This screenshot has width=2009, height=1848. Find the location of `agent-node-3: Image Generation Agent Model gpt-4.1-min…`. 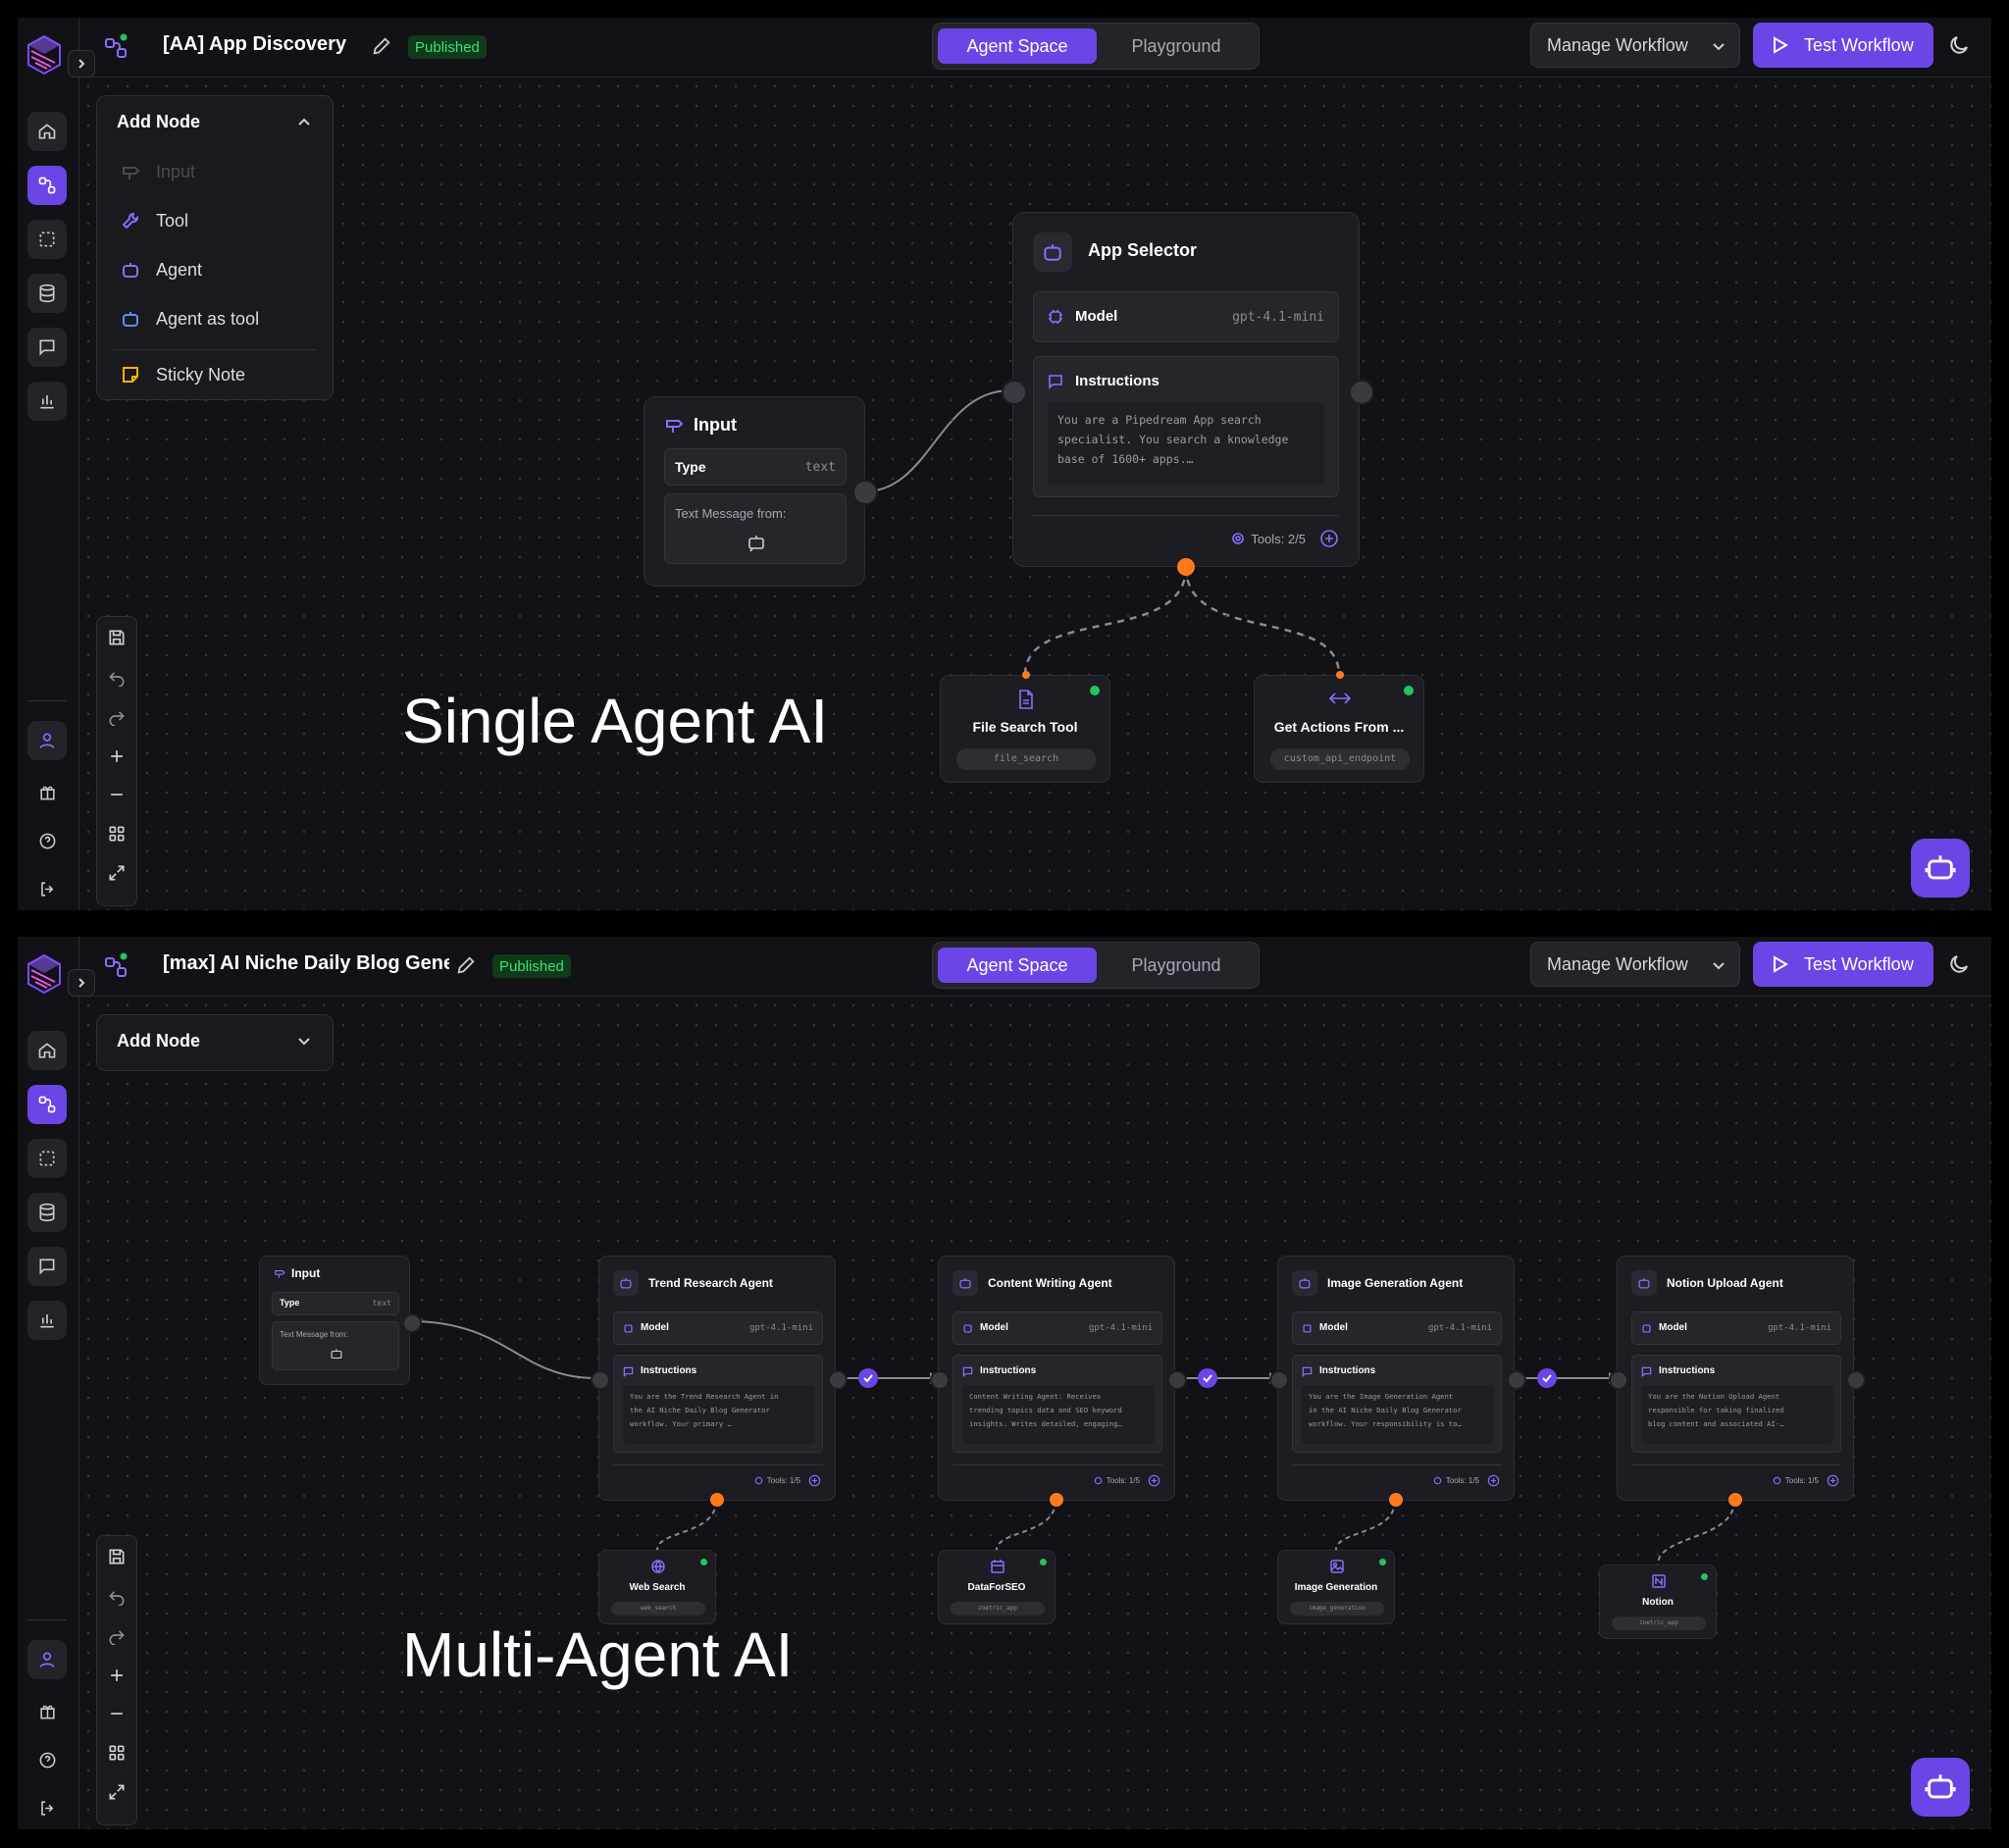

agent-node-3: Image Generation Agent Model gpt-4.1-min… is located at coordinates (1396, 1378).